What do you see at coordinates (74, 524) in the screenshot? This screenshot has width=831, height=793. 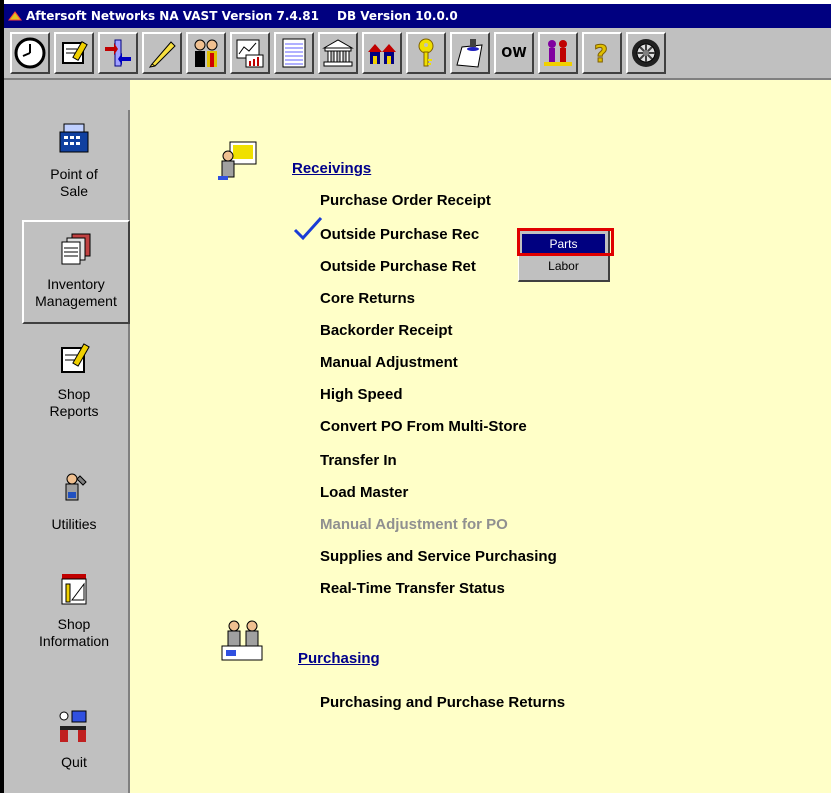 I see `sidebar-label-line1: Utilities` at bounding box center [74, 524].